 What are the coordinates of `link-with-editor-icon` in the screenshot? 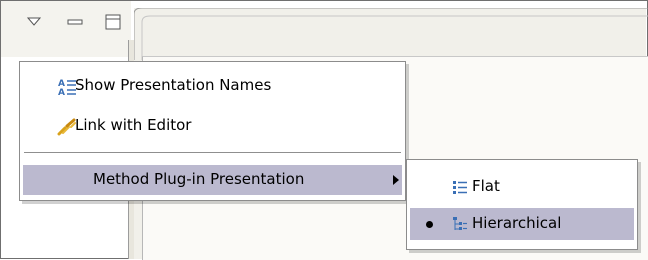 It's located at (66, 127).